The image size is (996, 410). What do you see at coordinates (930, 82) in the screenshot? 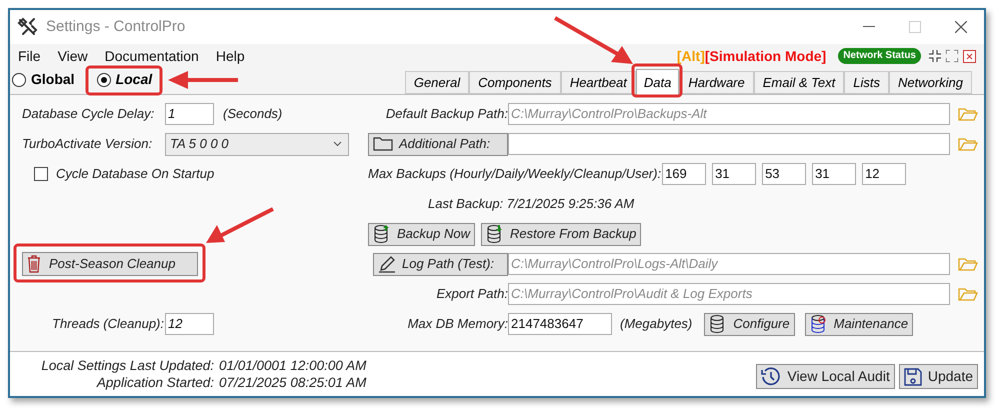
I see `tab: Networking` at bounding box center [930, 82].